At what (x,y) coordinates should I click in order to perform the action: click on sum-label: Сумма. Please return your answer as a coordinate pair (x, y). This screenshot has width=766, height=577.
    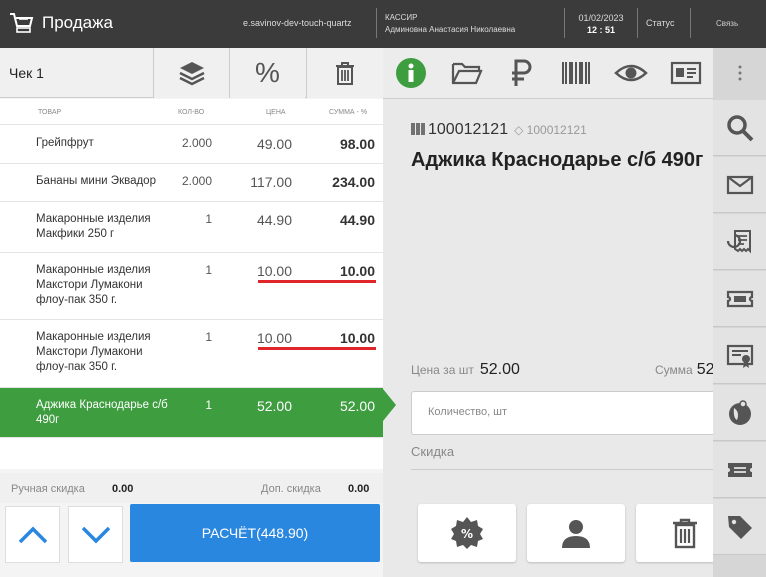
    Looking at the image, I should click on (674, 370).